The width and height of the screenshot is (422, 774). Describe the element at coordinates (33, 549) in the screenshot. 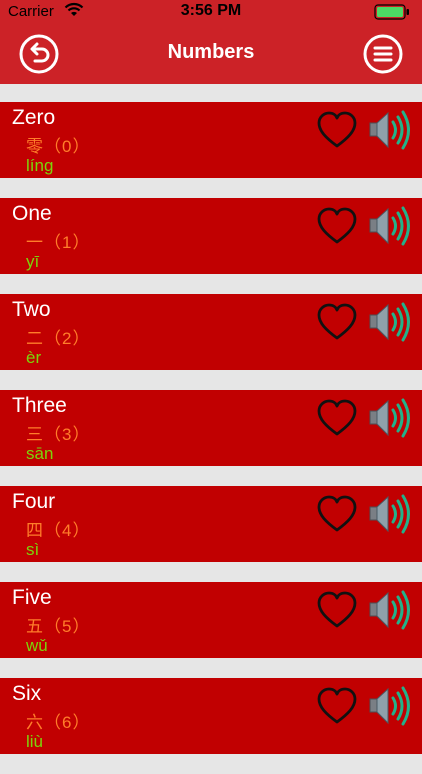

I see `pinyin-text: sì` at that location.